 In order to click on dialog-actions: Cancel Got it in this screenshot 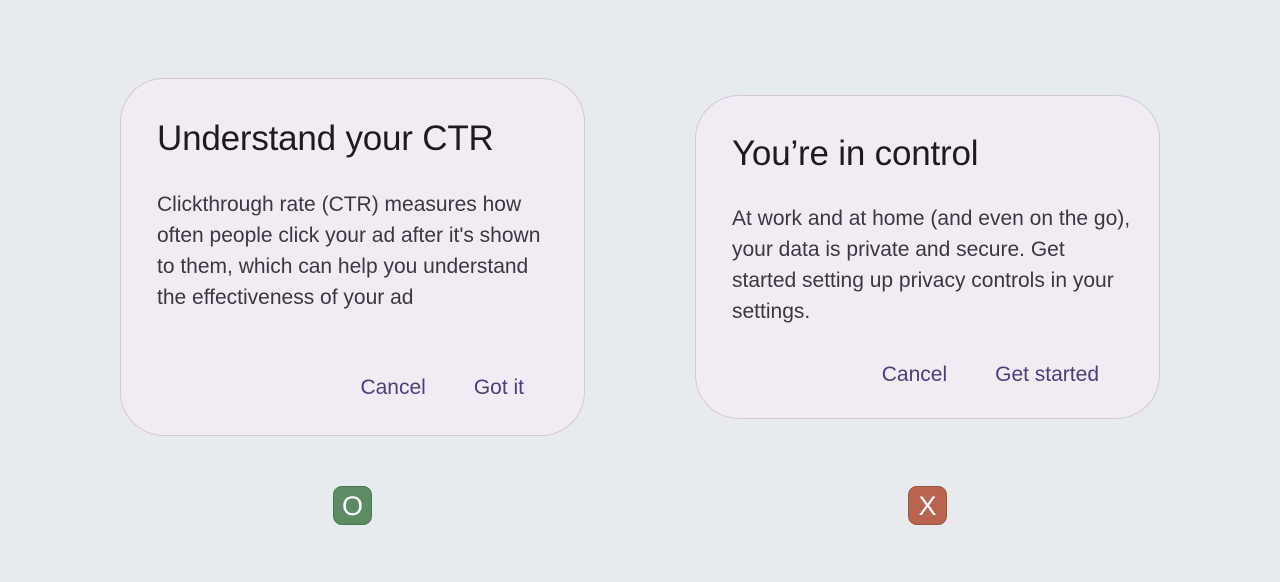, I will do `click(442, 388)`.